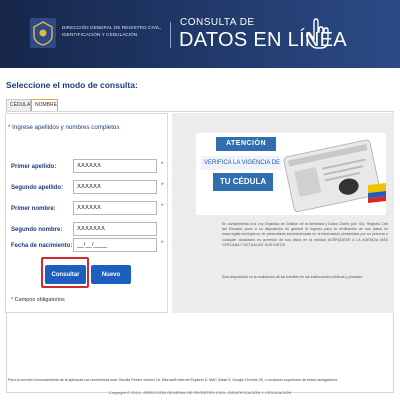 The width and height of the screenshot is (400, 400). What do you see at coordinates (115, 245) in the screenshot?
I see `fecha-nacimiento-input` at bounding box center [115, 245].